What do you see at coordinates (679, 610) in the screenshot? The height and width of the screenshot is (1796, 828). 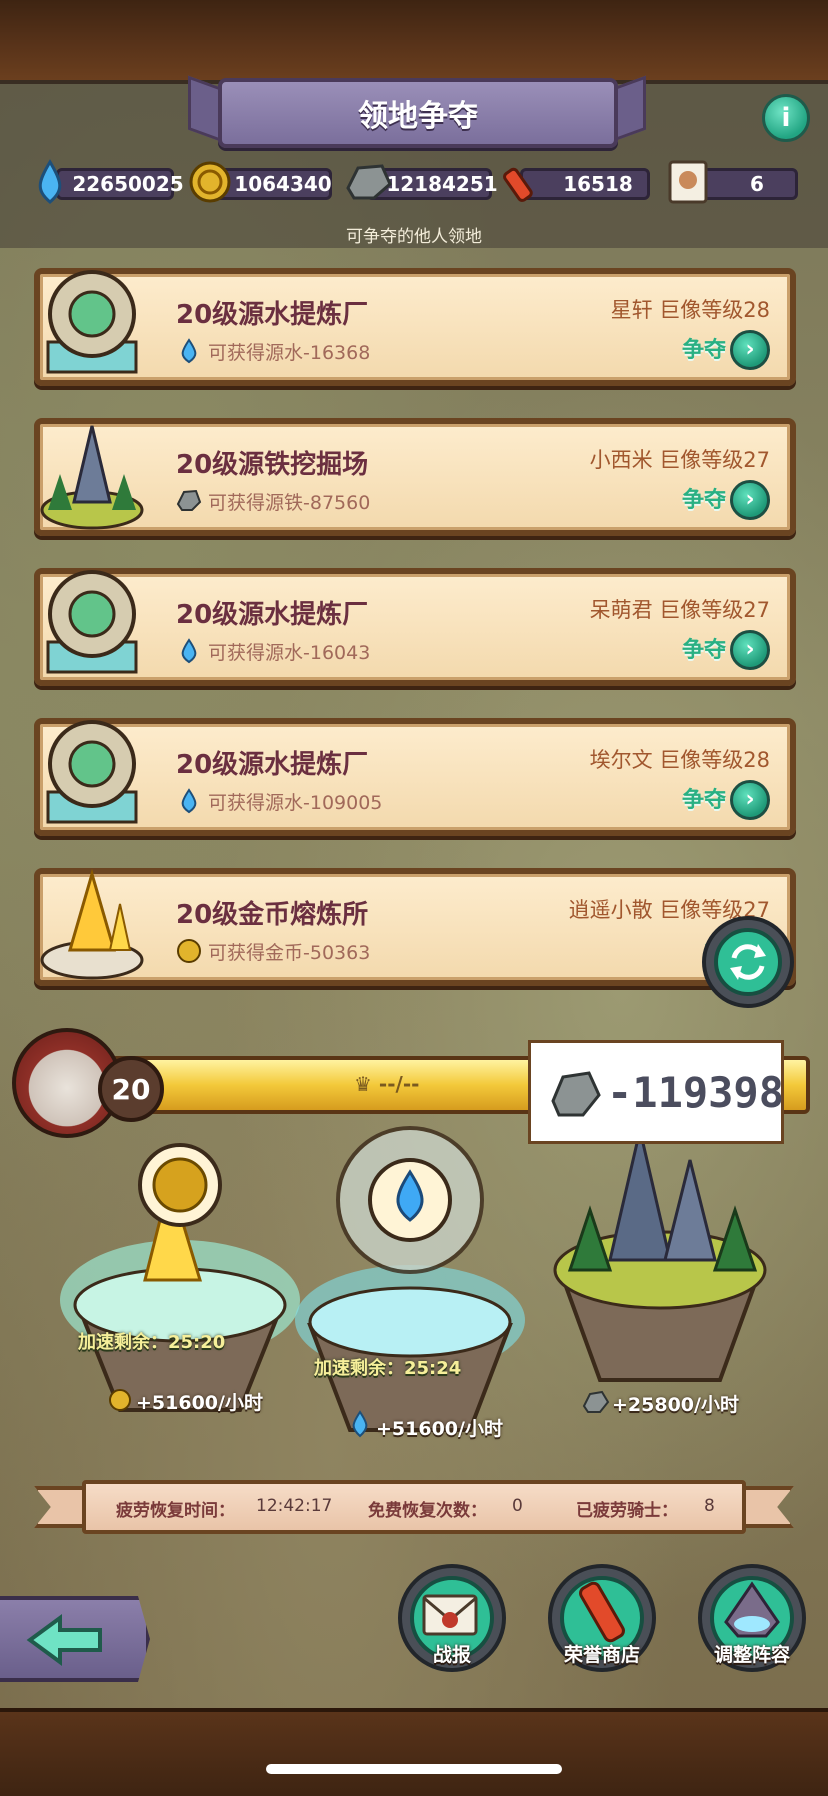 I see `territory-owner: 呆萌君 巨像等级27` at bounding box center [679, 610].